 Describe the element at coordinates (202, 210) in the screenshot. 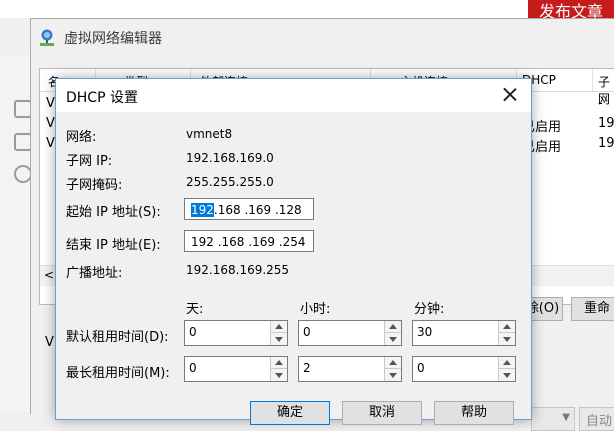

I see `start-ip-selected-octet: 192` at that location.